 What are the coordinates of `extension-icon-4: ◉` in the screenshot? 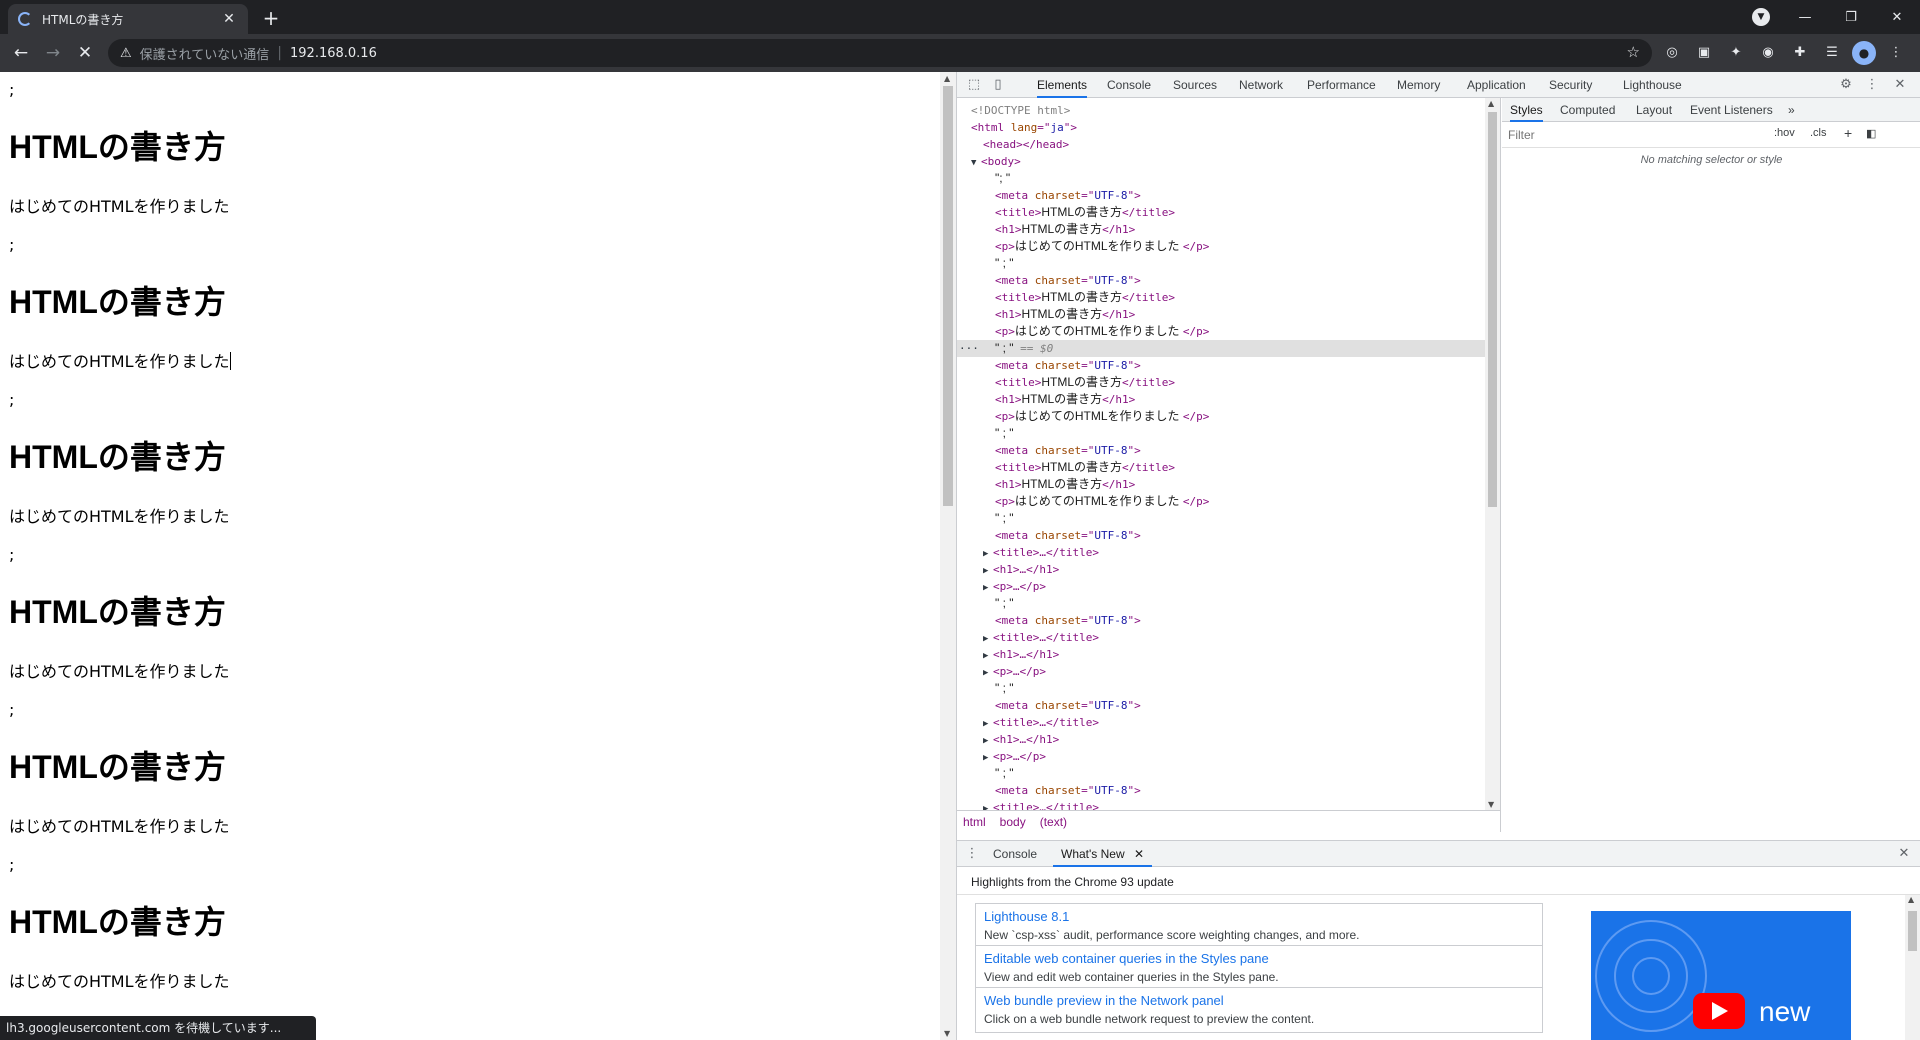 It's located at (1768, 53).